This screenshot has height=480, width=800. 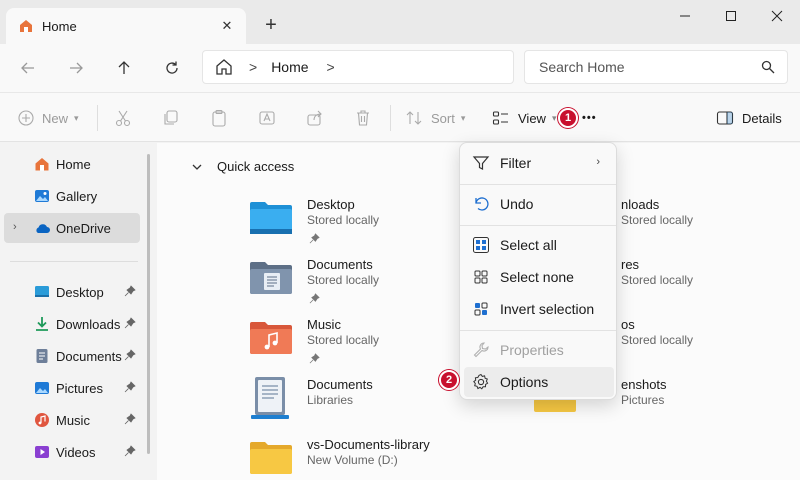 What do you see at coordinates (589, 118) in the screenshot?
I see `see-more-button: •••` at bounding box center [589, 118].